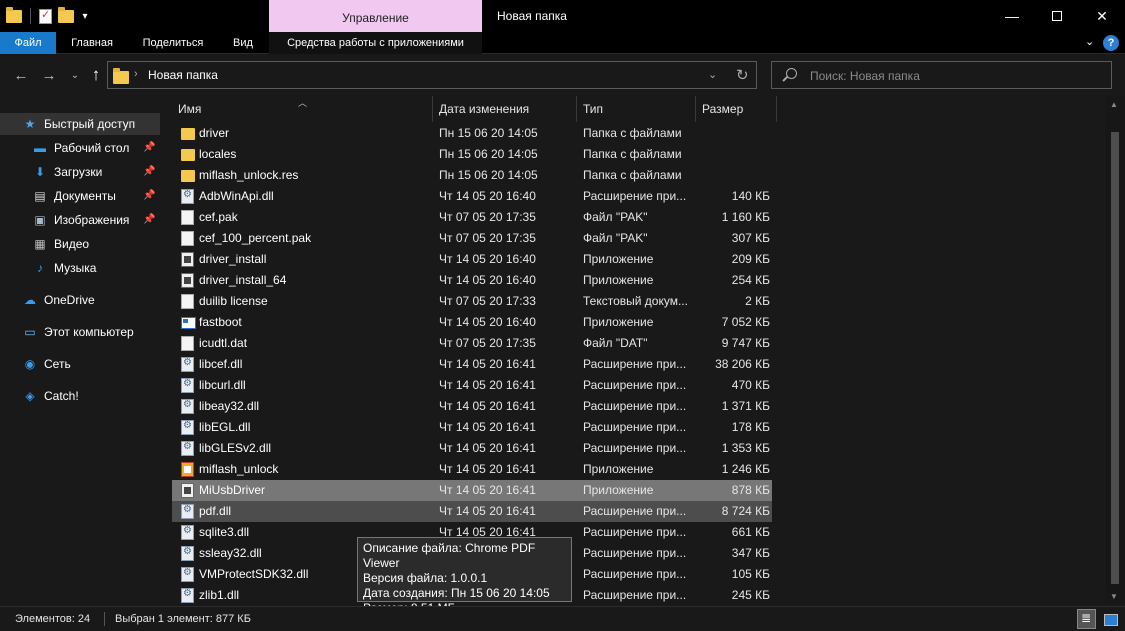 This screenshot has height=631, width=1125. Describe the element at coordinates (636, 109) in the screenshot. I see `column-header-type: Тип` at that location.